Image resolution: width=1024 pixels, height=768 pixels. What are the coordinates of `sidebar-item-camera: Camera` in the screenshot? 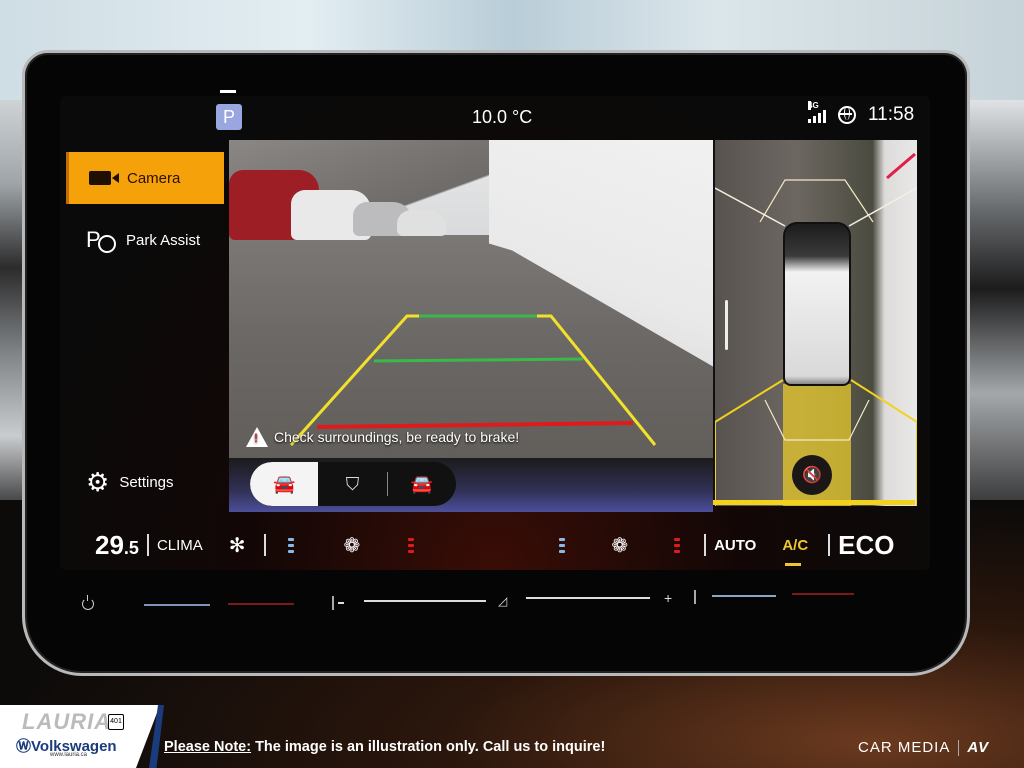 It's located at (145, 178).